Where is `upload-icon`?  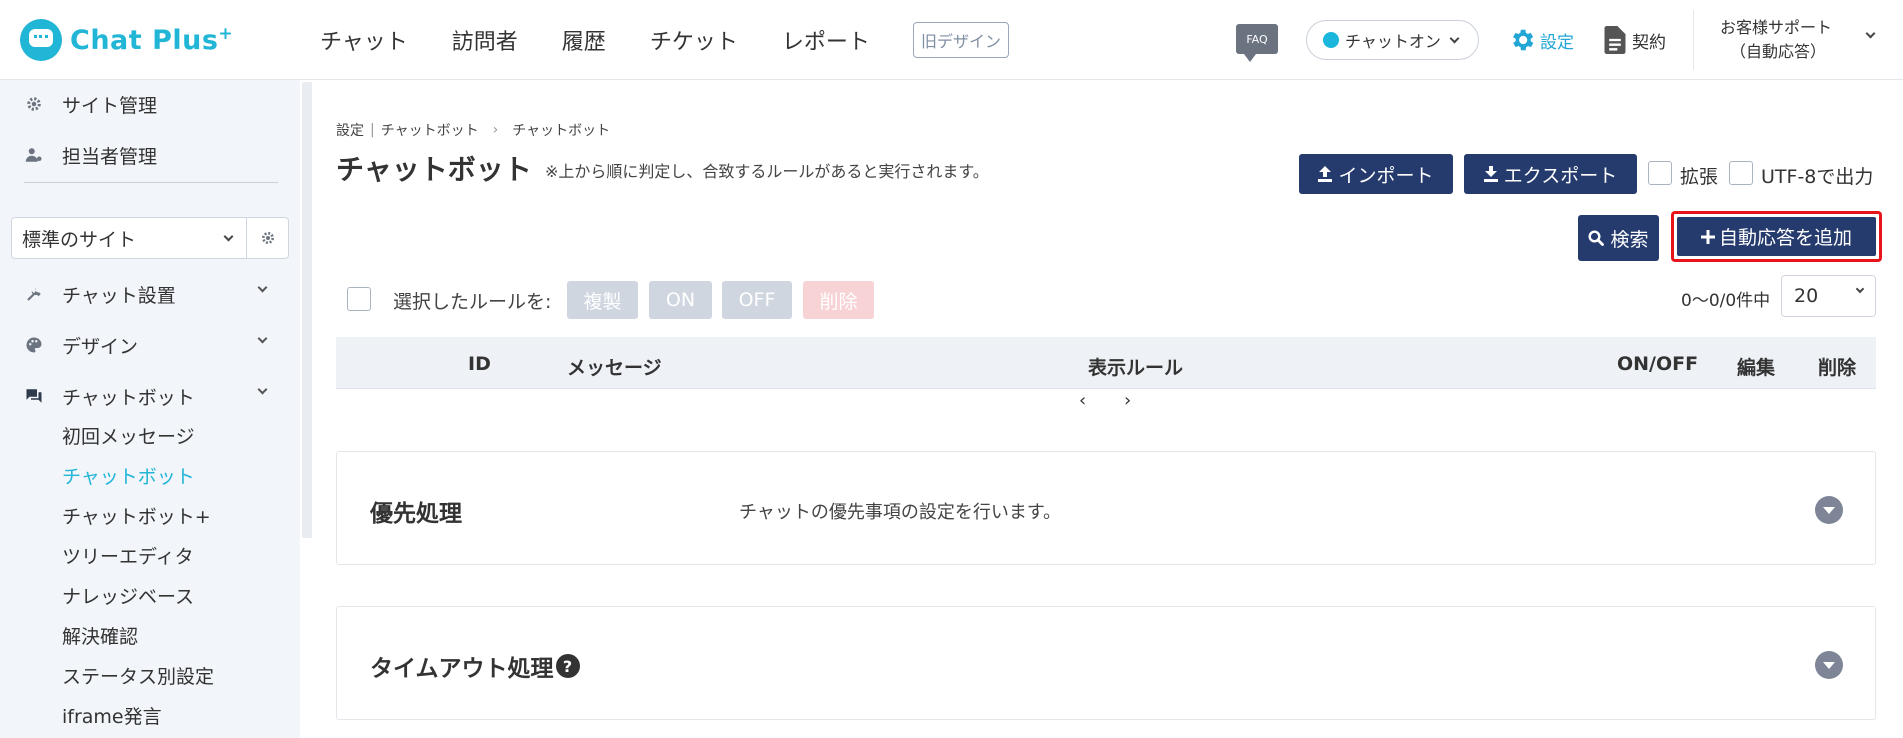 upload-icon is located at coordinates (1325, 174).